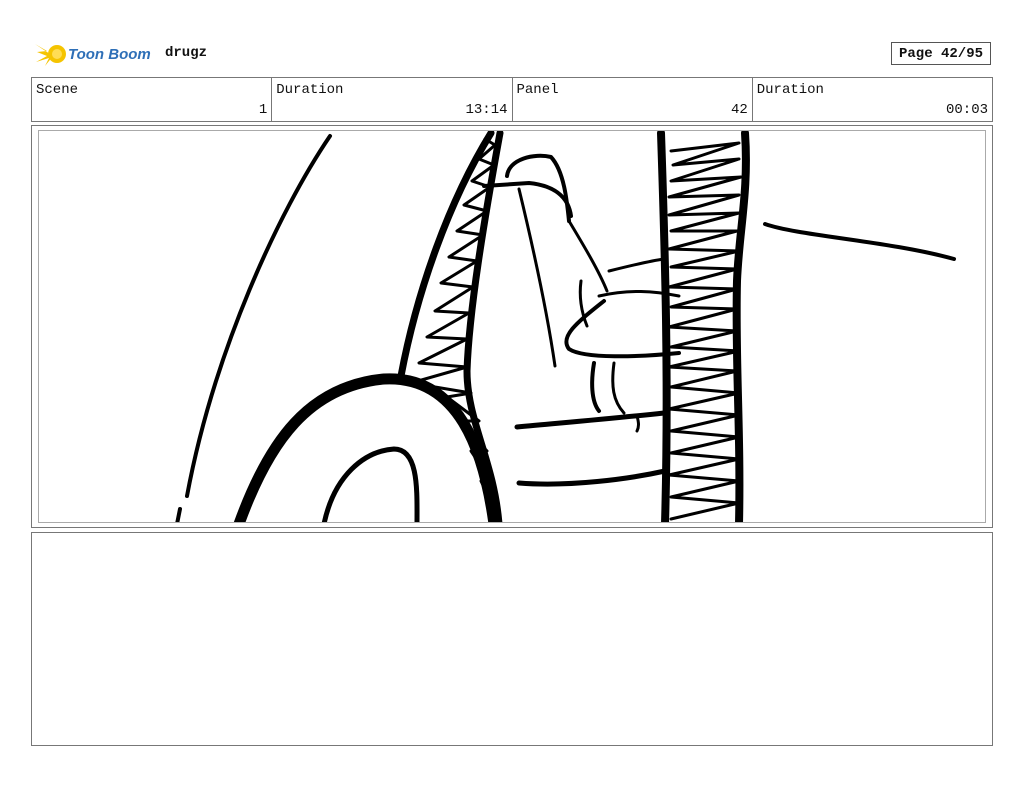 The width and height of the screenshot is (1024, 793). Describe the element at coordinates (310, 90) in the screenshot. I see `scene-duration-label: Duration` at that location.